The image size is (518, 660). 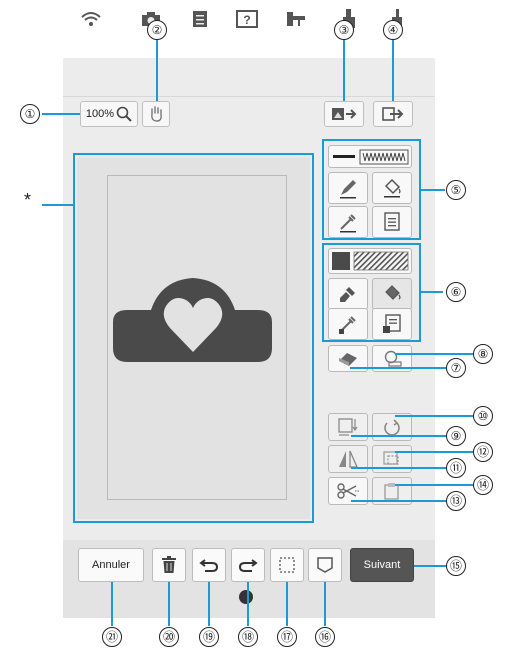 I want to click on callout-13: ⑬, so click(x=456, y=501).